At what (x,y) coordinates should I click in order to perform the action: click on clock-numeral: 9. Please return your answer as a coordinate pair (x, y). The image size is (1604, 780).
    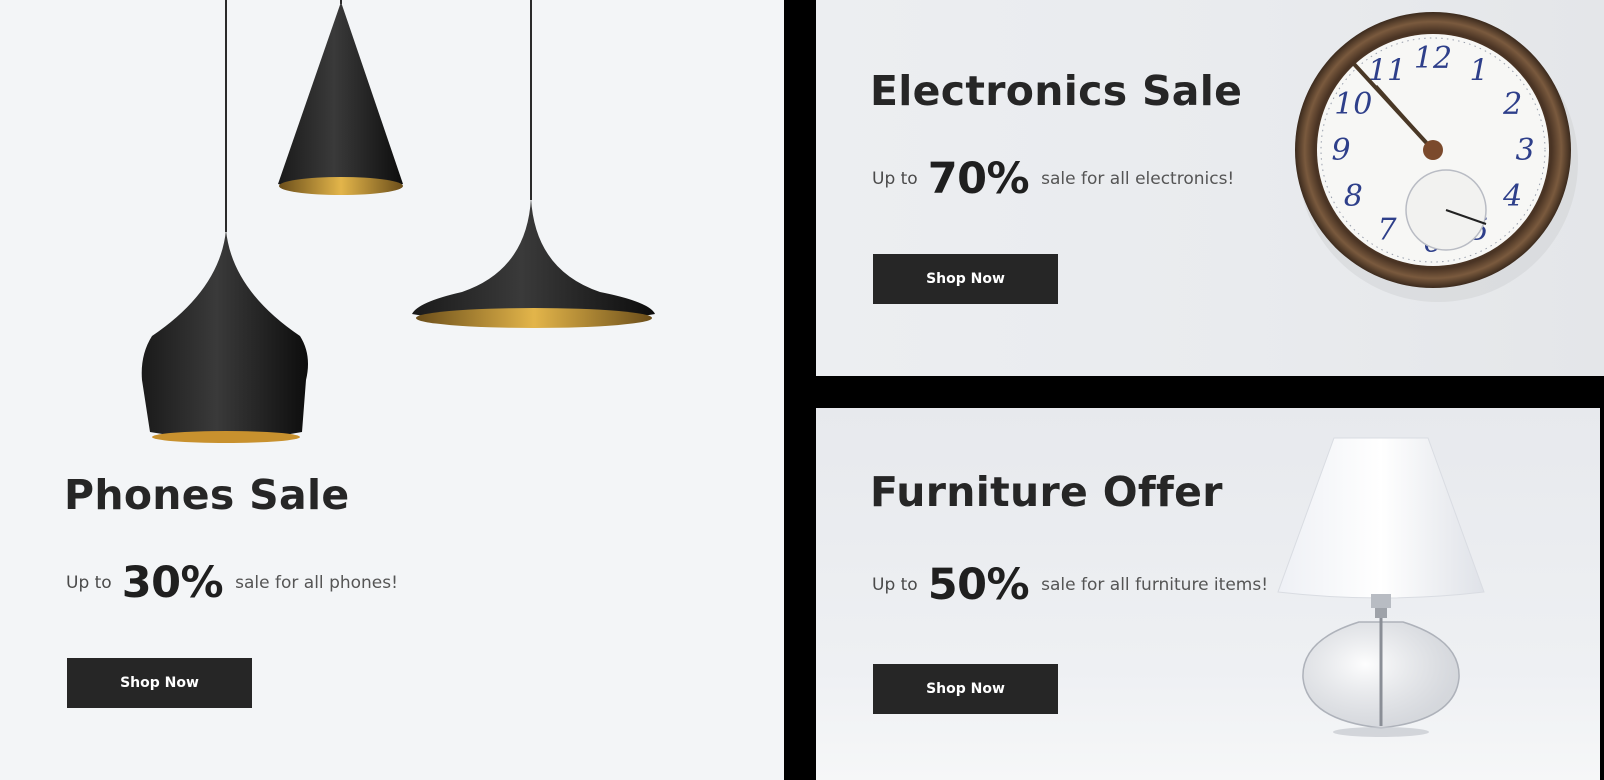
    Looking at the image, I should click on (1340, 150).